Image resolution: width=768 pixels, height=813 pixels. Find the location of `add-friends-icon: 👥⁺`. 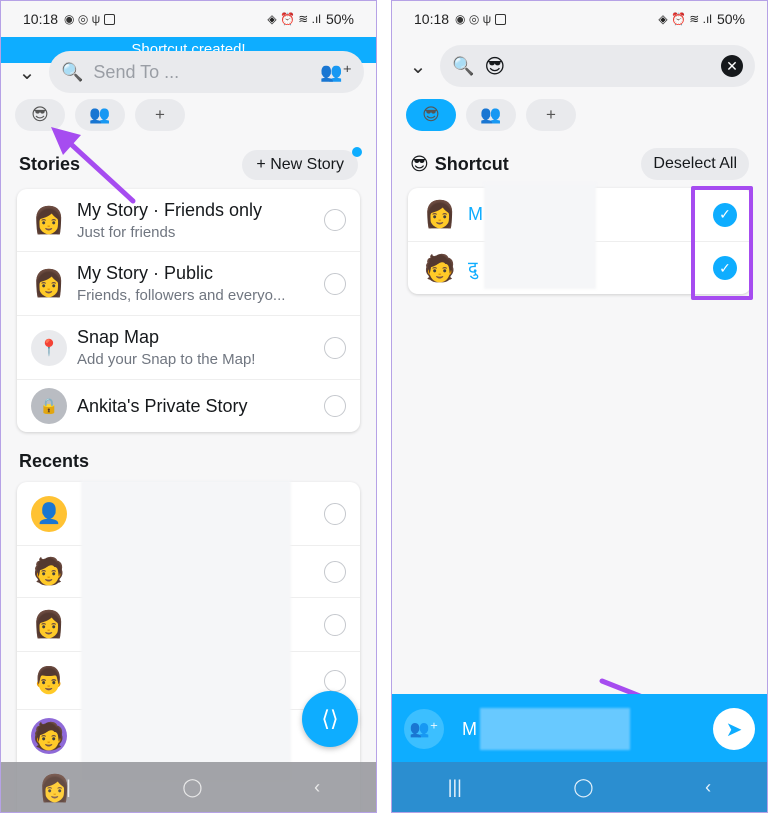

add-friends-icon: 👥⁺ is located at coordinates (336, 72).